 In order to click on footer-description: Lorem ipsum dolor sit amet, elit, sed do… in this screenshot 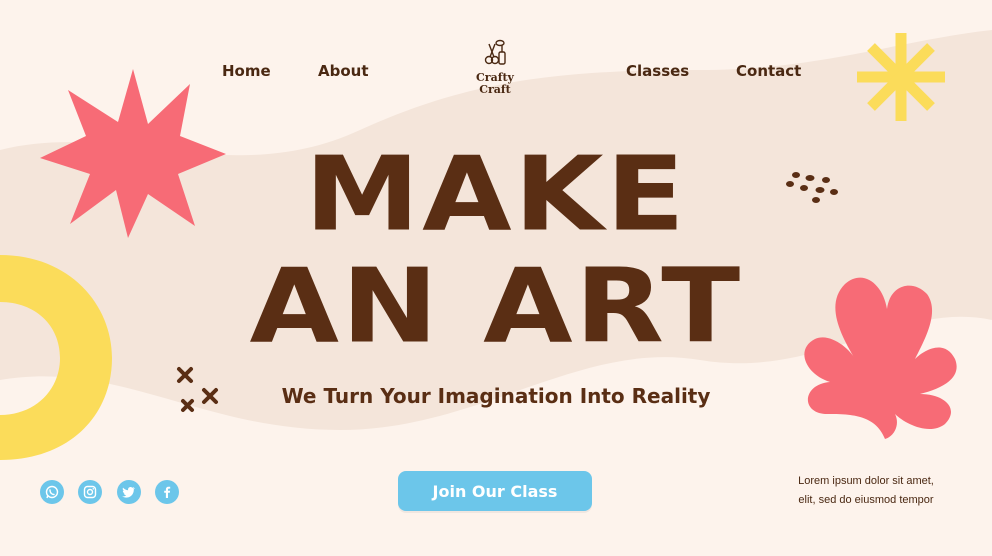, I will do `click(866, 491)`.